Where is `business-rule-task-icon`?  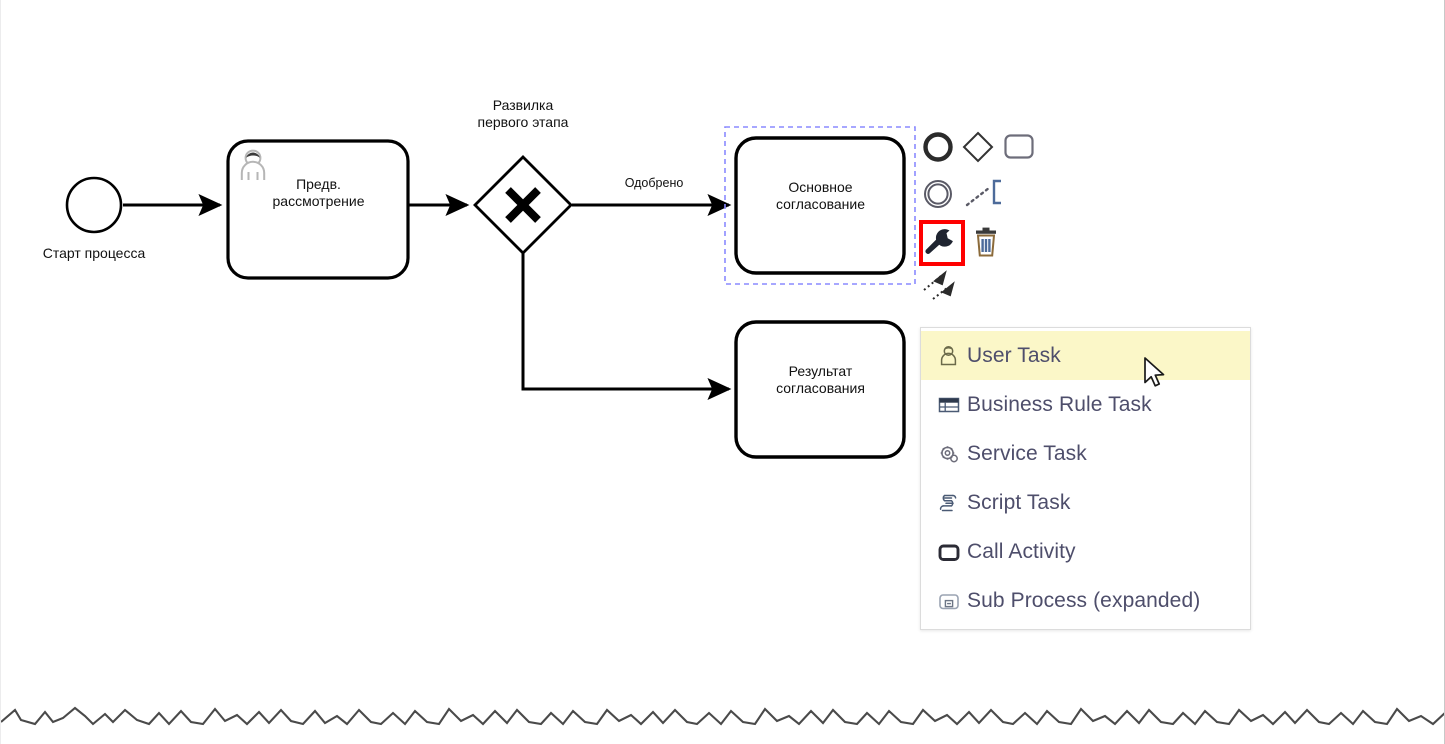 business-rule-task-icon is located at coordinates (952, 405).